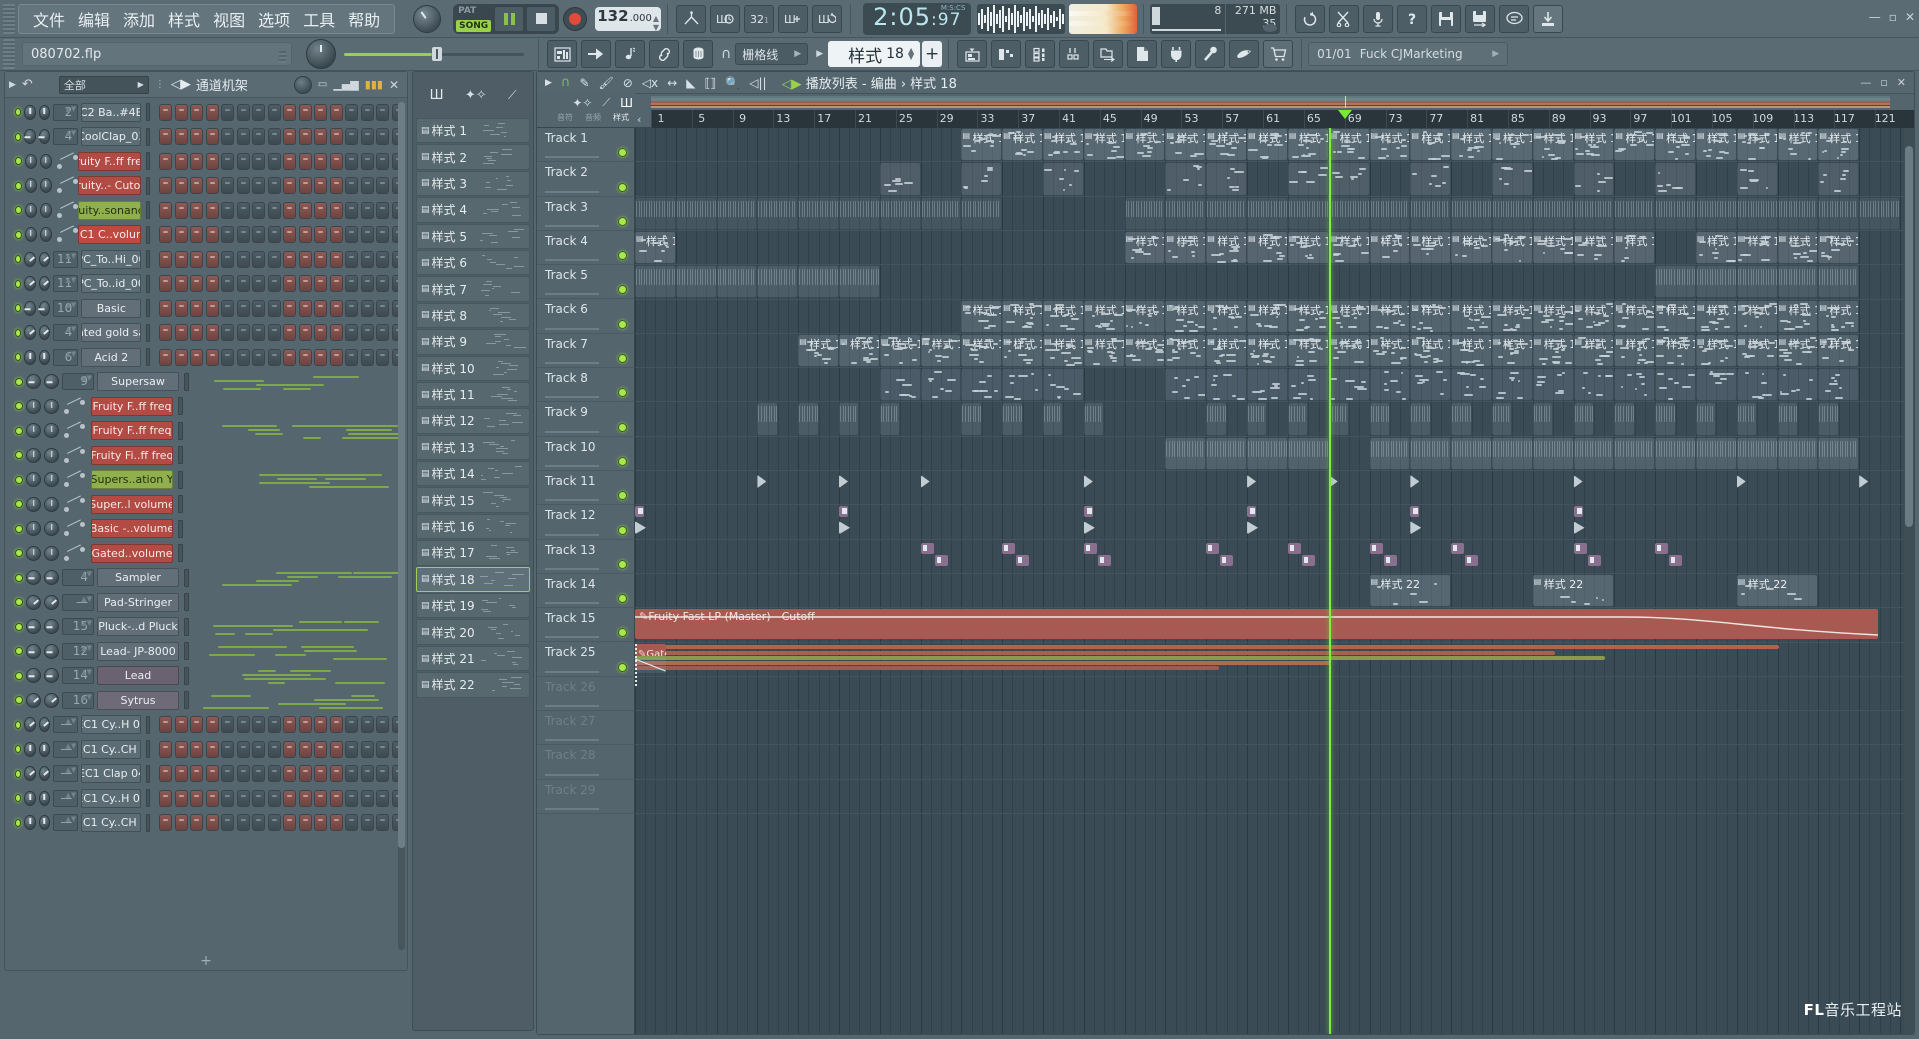 This screenshot has height=1039, width=1919. I want to click on project-folder-button, so click(1108, 54).